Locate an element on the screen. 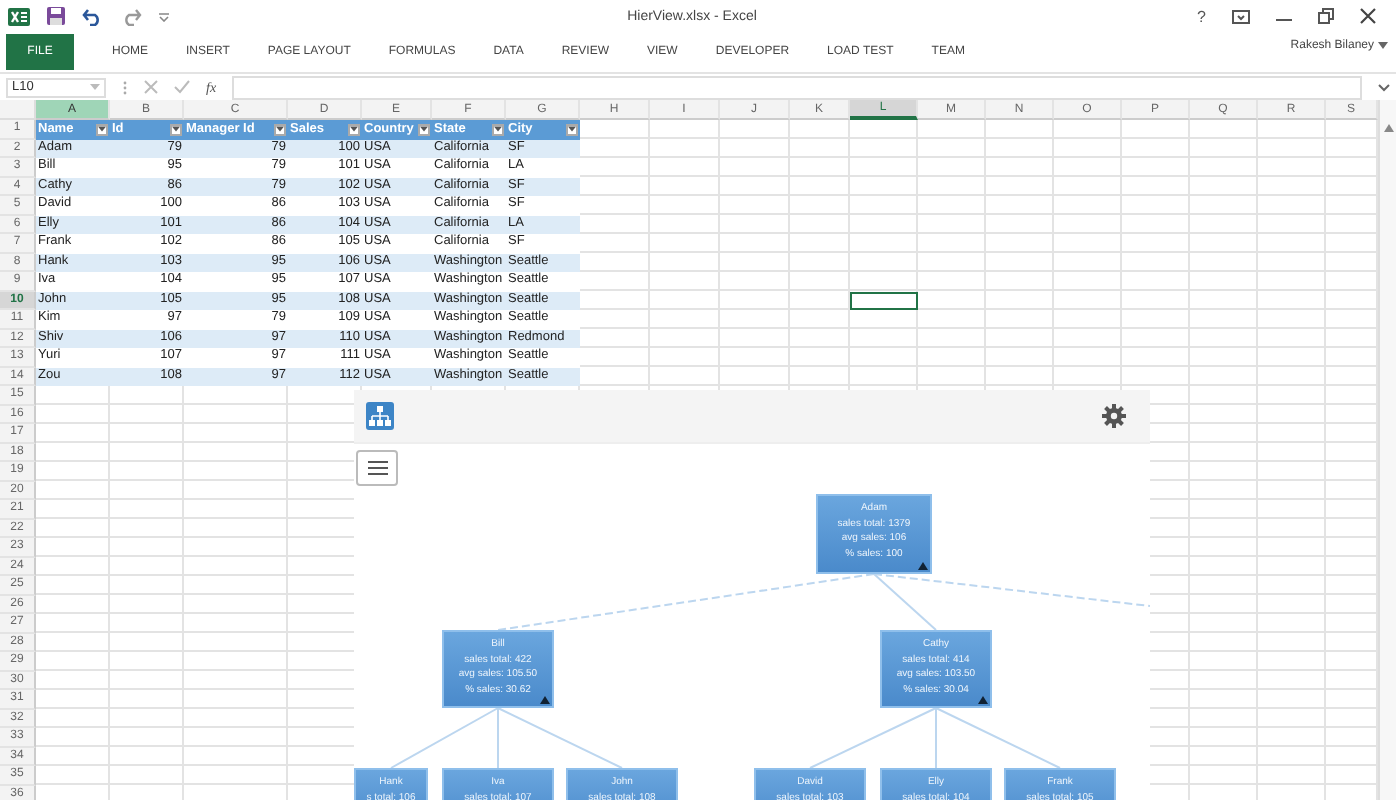 The image size is (1396, 800). vertical-scrollbar is located at coordinates (1387, 450).